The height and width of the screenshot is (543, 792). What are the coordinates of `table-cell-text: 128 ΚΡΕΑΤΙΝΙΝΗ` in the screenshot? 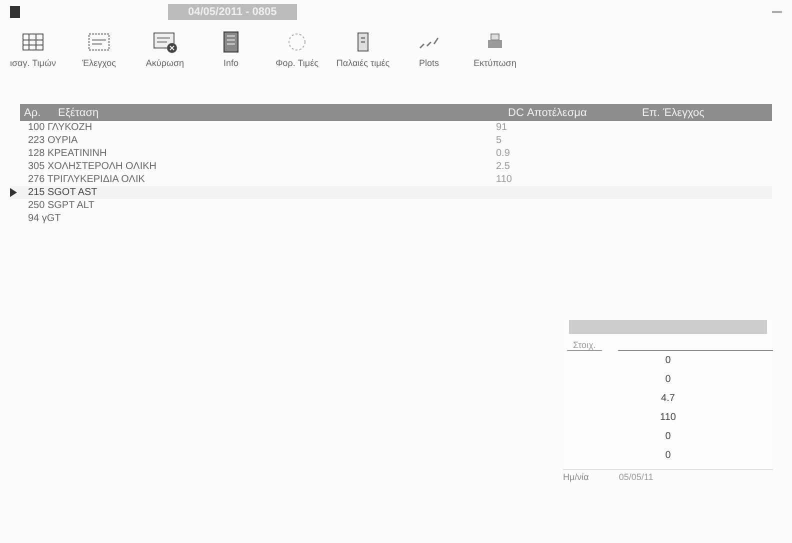 It's located at (67, 153).